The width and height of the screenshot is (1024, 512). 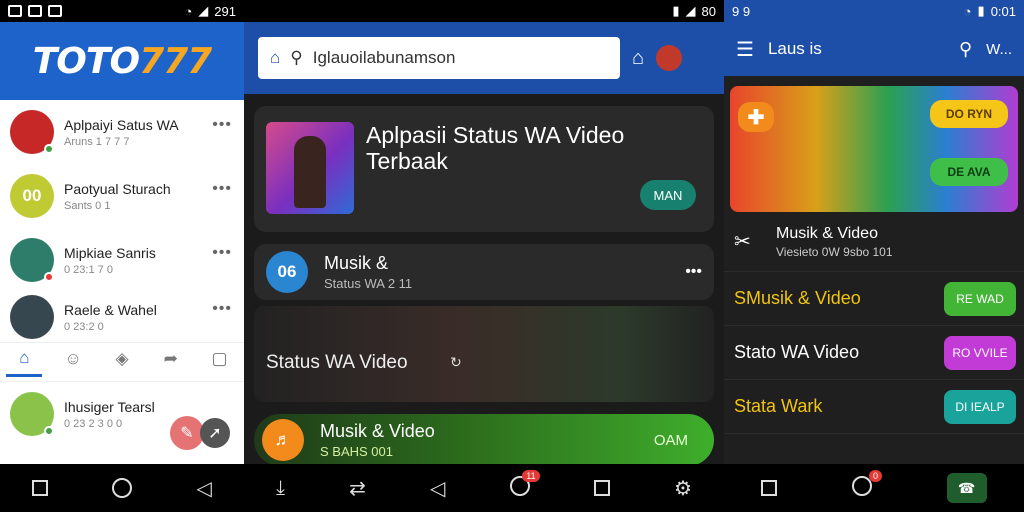 What do you see at coordinates (368, 283) in the screenshot?
I see `item-subtitle: Status WA 2 11` at bounding box center [368, 283].